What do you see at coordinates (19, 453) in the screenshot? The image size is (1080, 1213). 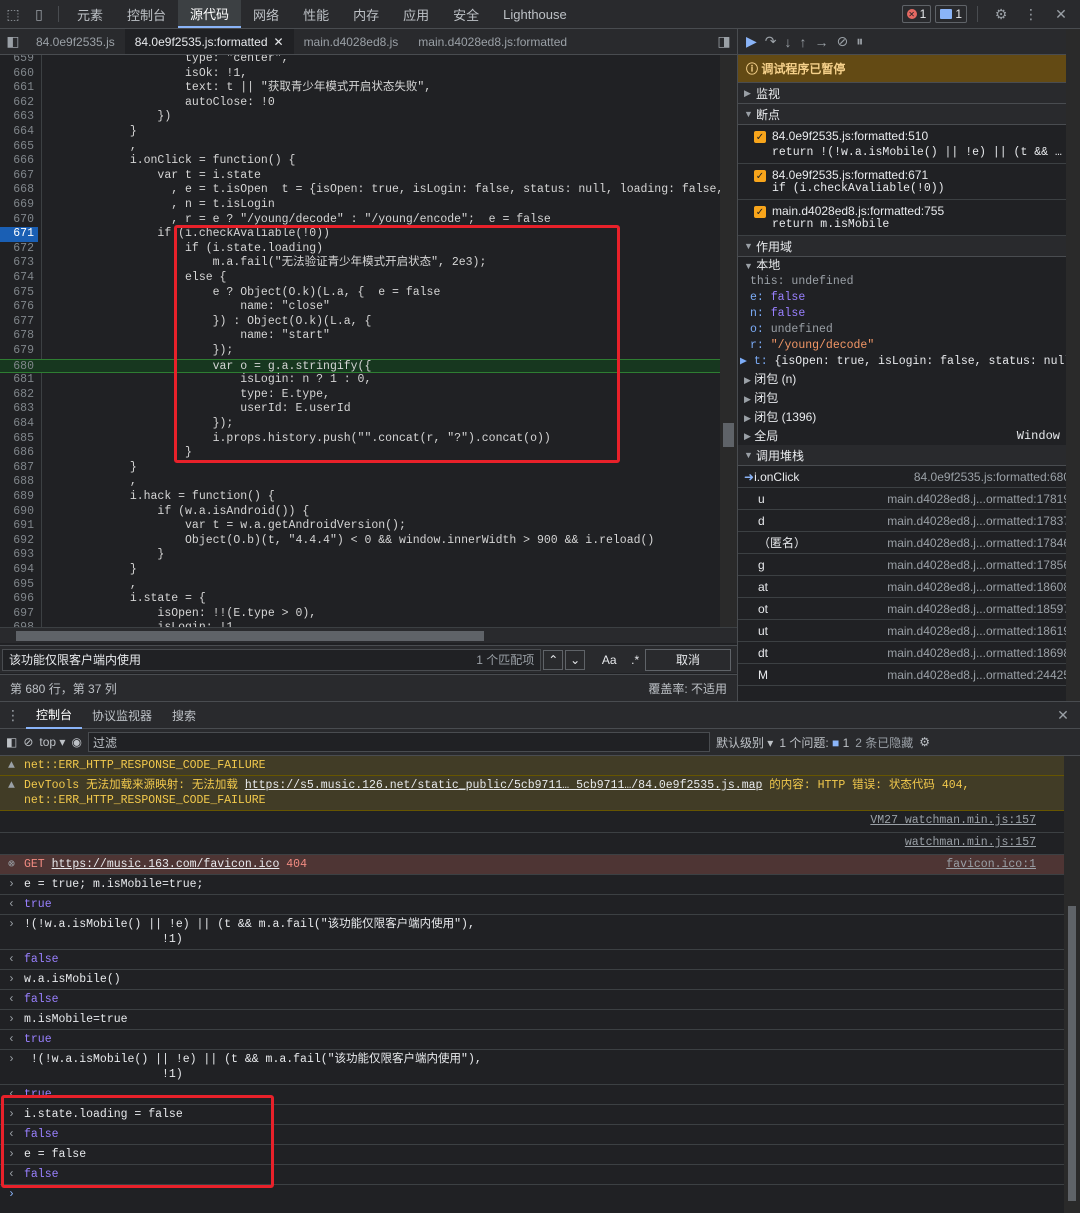 I see `line-number: 686` at bounding box center [19, 453].